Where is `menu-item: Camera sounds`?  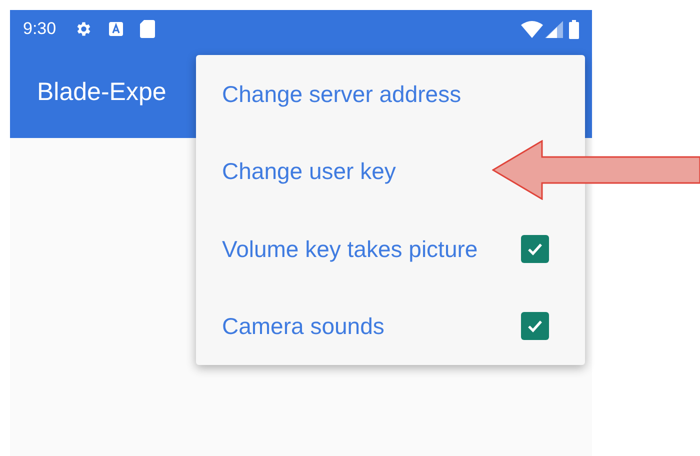
menu-item: Camera sounds is located at coordinates (303, 326).